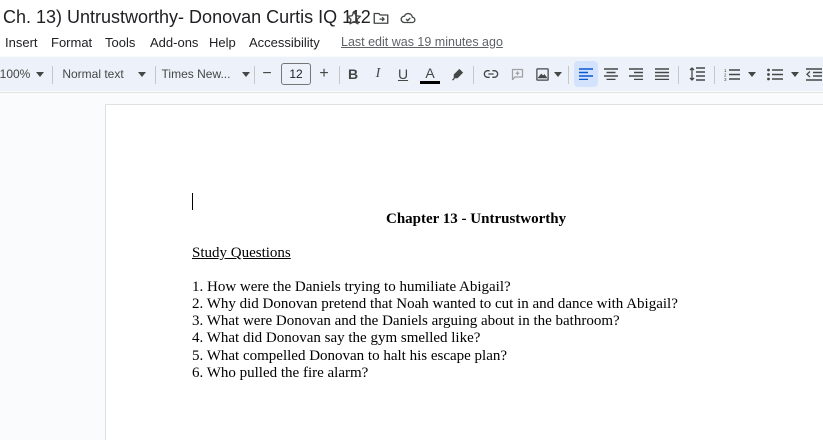 The height and width of the screenshot is (440, 823). I want to click on add-comment-button, so click(517, 74).